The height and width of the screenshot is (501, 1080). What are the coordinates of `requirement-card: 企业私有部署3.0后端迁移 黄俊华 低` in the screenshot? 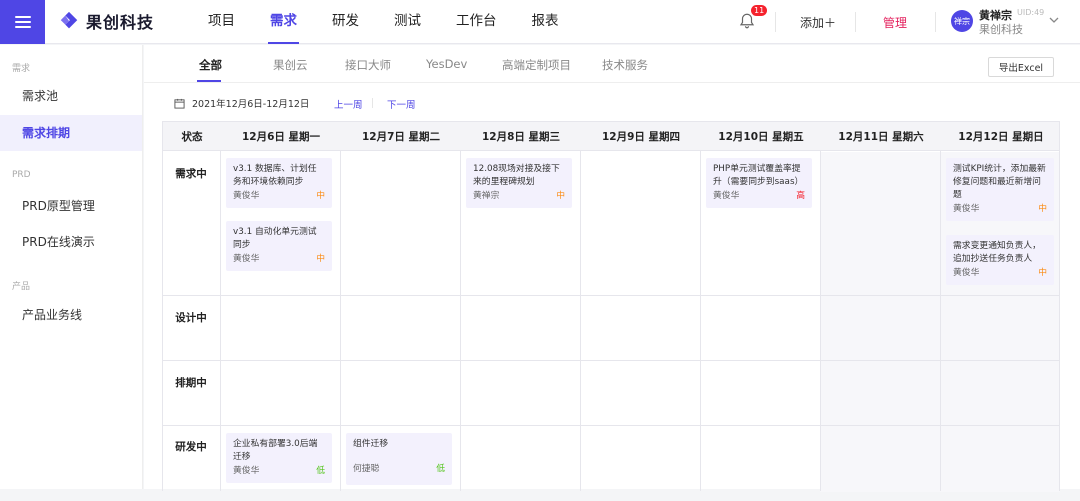 It's located at (279, 458).